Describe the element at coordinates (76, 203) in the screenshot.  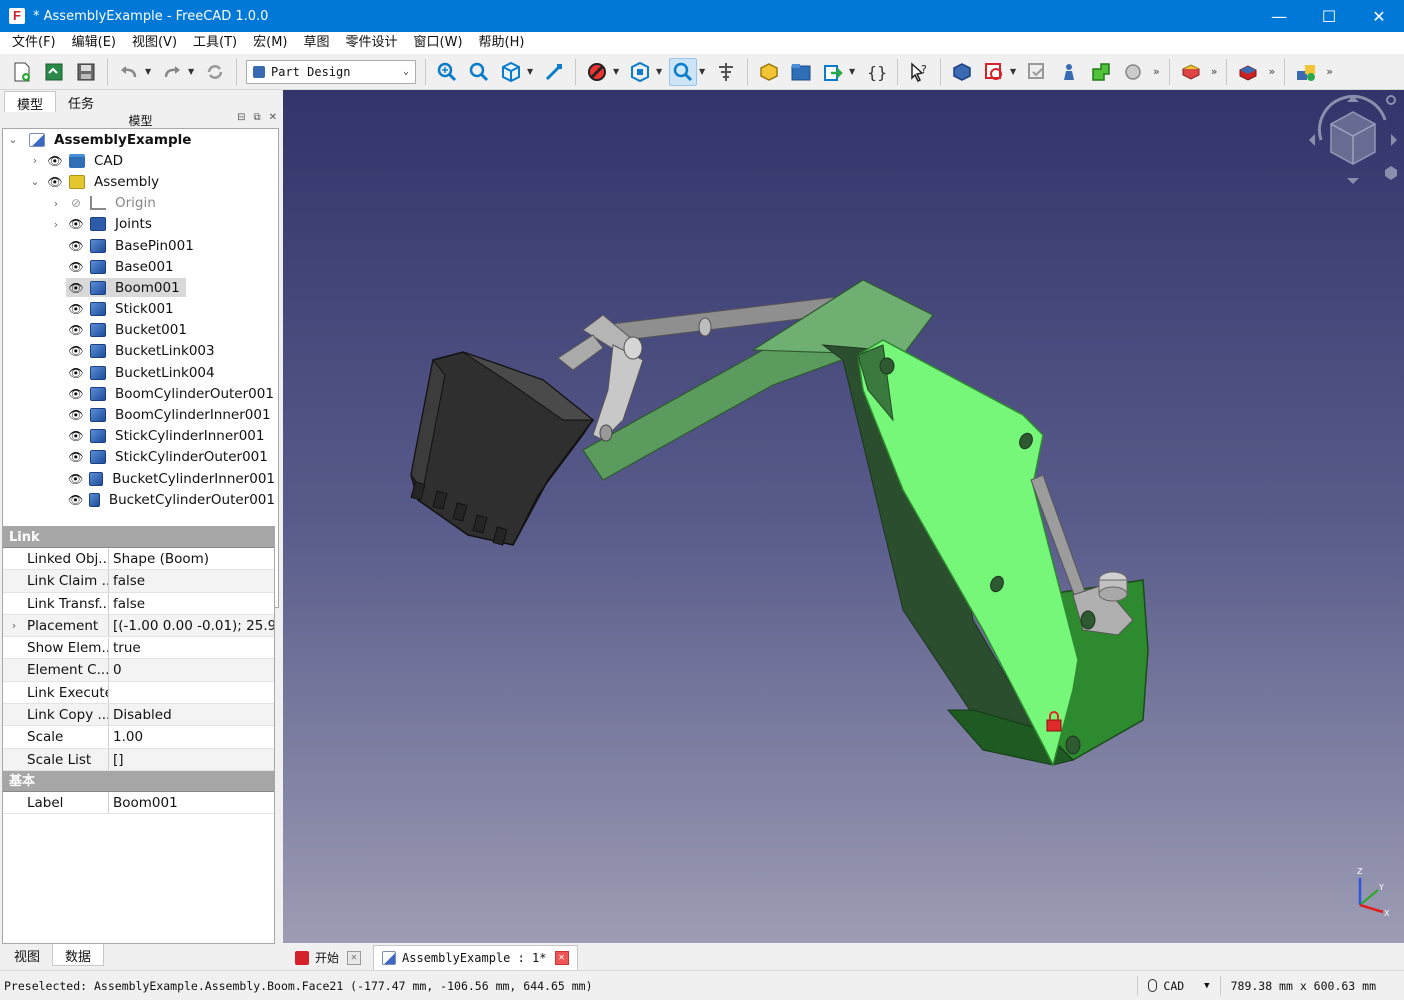
I see `hidden-eye-icon: ⊘` at that location.